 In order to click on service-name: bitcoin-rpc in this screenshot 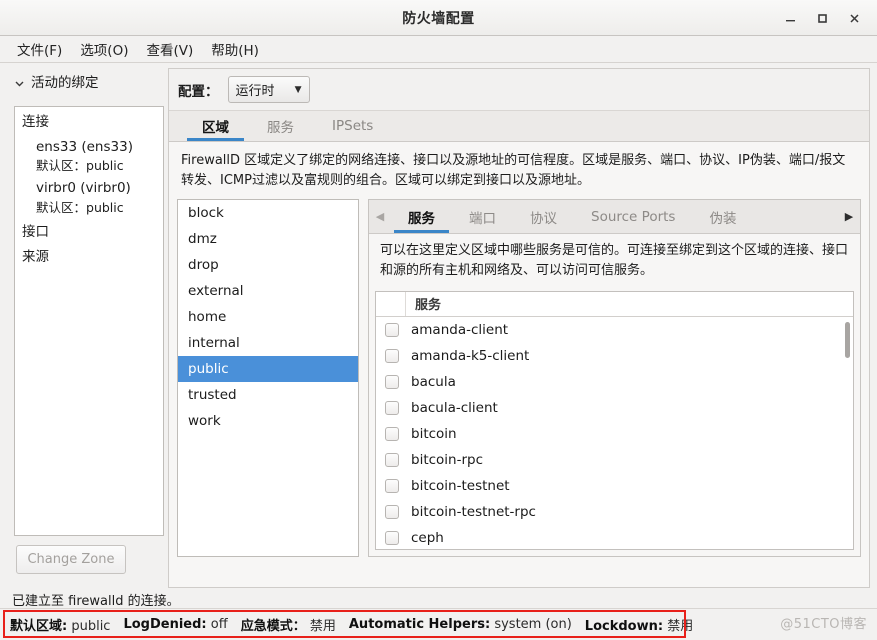, I will do `click(447, 459)`.